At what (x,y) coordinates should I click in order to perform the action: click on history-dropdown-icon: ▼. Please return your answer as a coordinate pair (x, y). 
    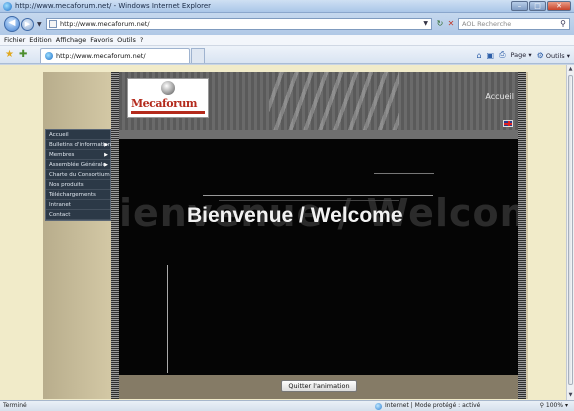
    Looking at the image, I should click on (39, 24).